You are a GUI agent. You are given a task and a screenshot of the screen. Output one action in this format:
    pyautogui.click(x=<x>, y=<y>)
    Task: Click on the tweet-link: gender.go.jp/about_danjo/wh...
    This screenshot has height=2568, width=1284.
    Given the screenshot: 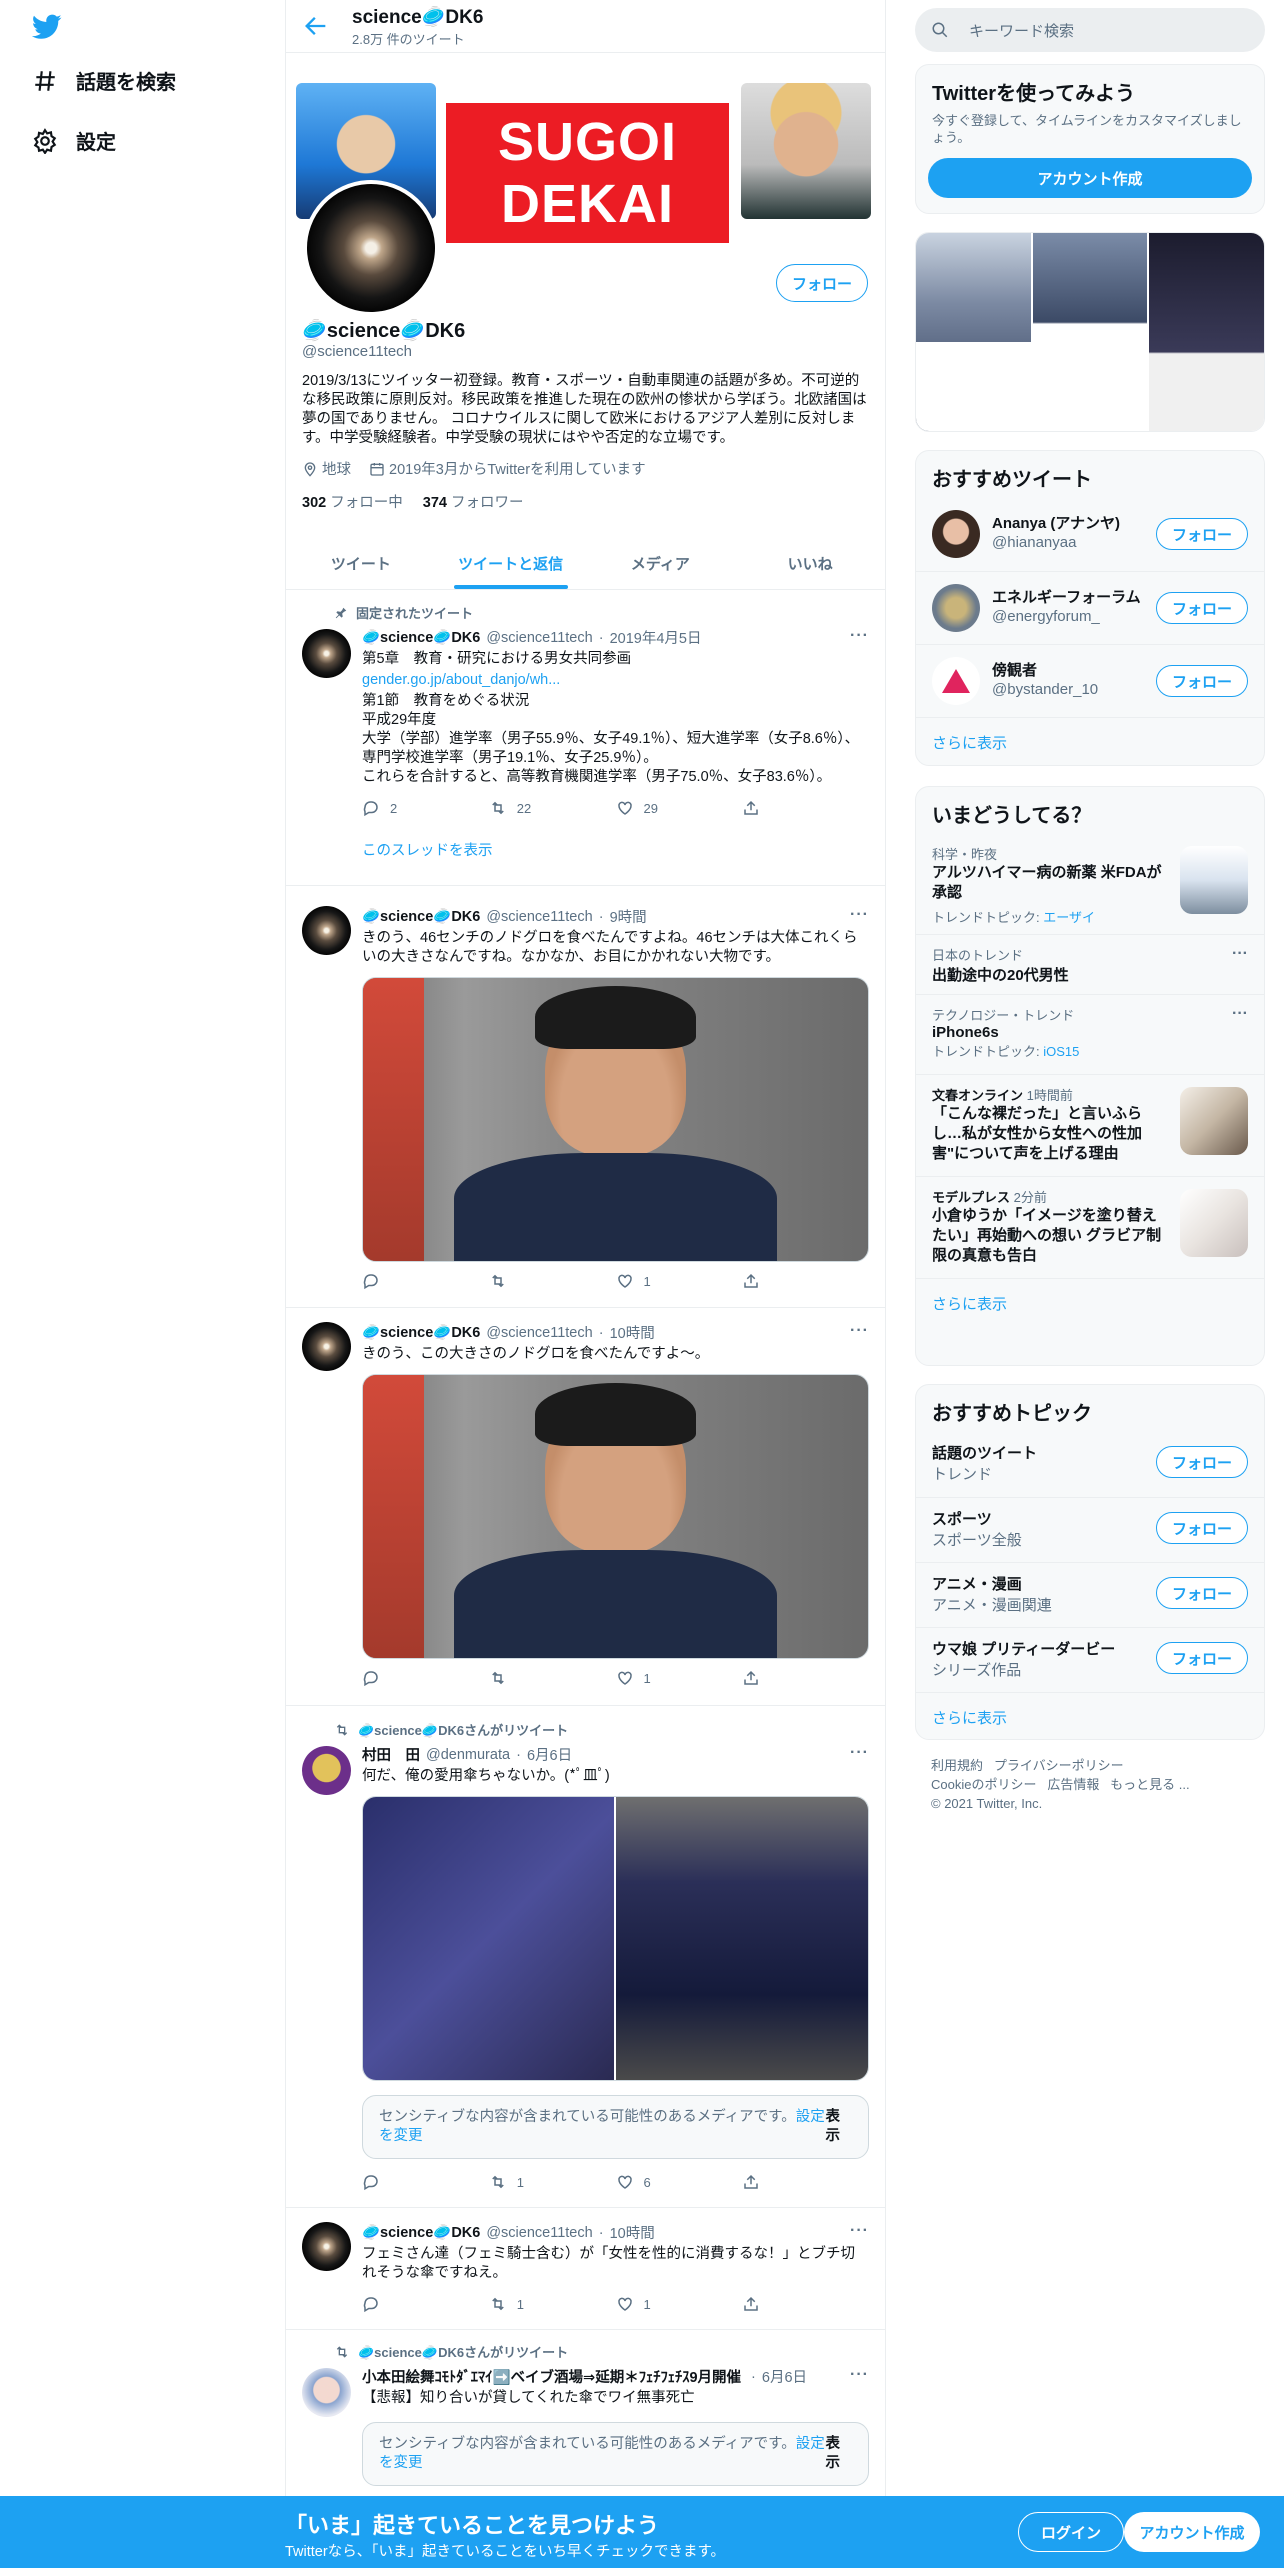 What is the action you would take?
    pyautogui.click(x=615, y=680)
    